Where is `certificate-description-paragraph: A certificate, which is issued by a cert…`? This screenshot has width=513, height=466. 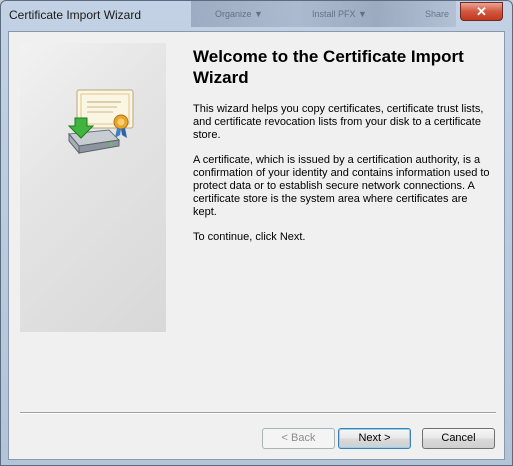 certificate-description-paragraph: A certificate, which is issued by a cert… is located at coordinates (341, 186).